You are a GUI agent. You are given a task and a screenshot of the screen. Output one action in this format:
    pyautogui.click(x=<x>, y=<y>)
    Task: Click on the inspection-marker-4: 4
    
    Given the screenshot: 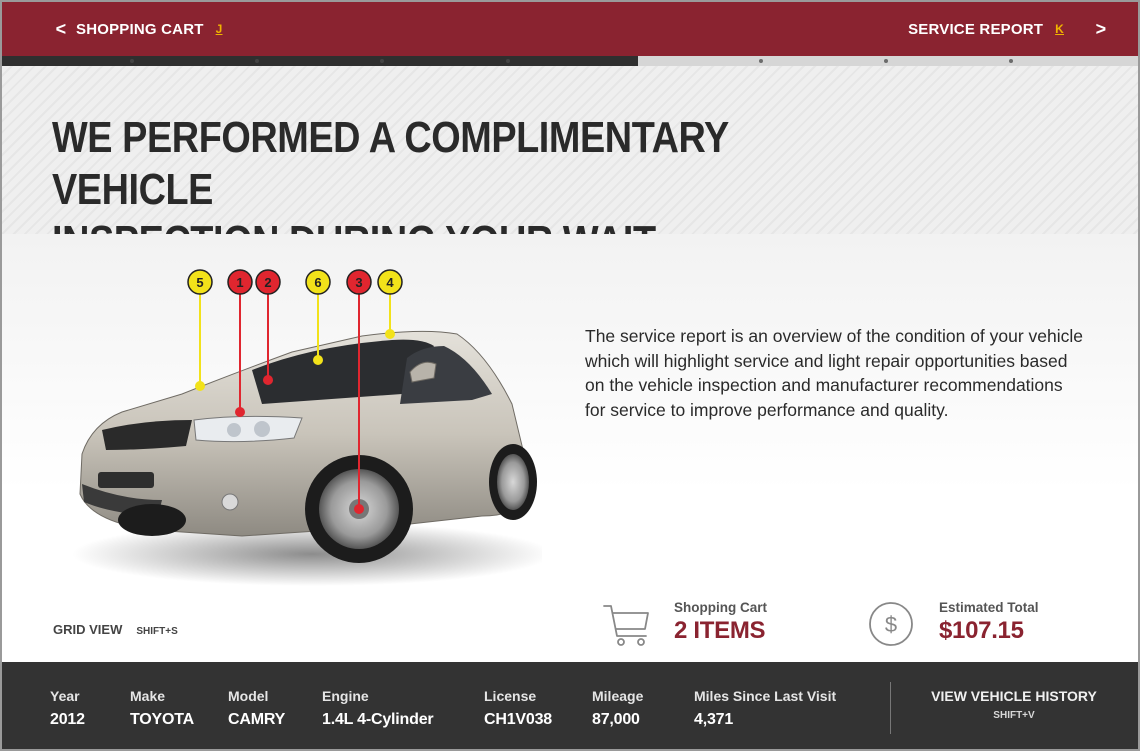 What is the action you would take?
    pyautogui.click(x=390, y=304)
    